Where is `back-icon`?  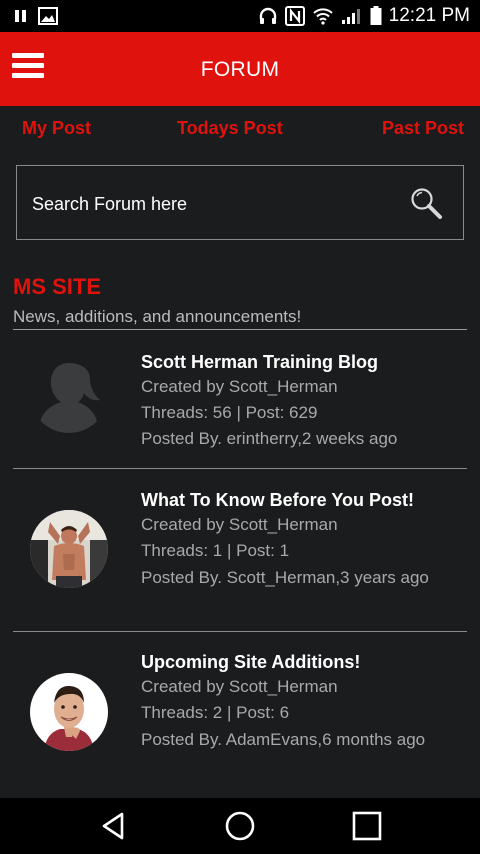 back-icon is located at coordinates (114, 826).